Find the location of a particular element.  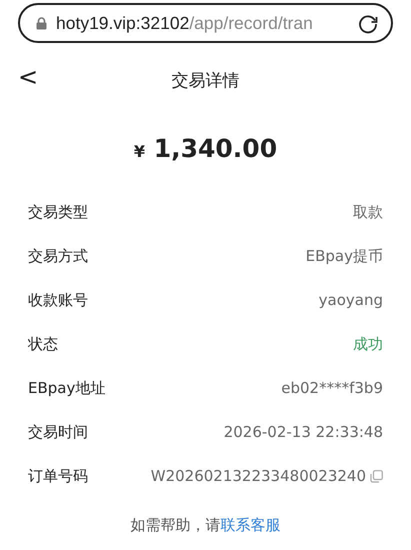

contact-support-link: 联系客服 is located at coordinates (250, 525).